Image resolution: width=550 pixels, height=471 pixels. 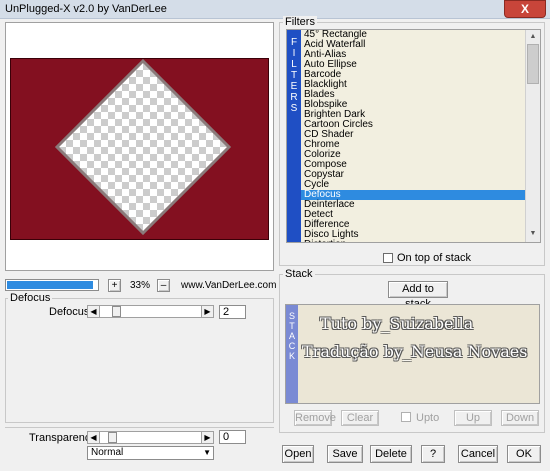 What do you see at coordinates (139, 427) in the screenshot?
I see `divider` at bounding box center [139, 427].